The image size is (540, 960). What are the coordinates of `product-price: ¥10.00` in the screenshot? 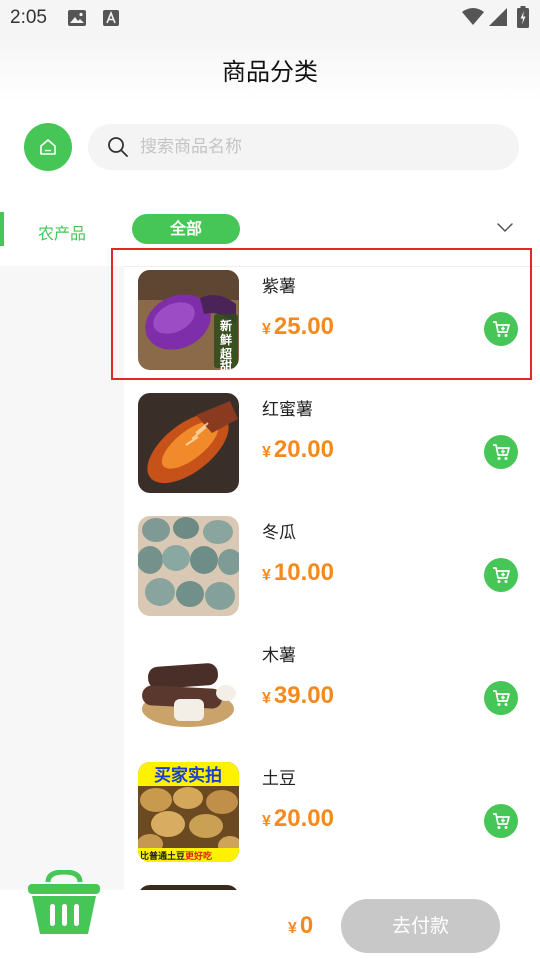 It's located at (298, 573).